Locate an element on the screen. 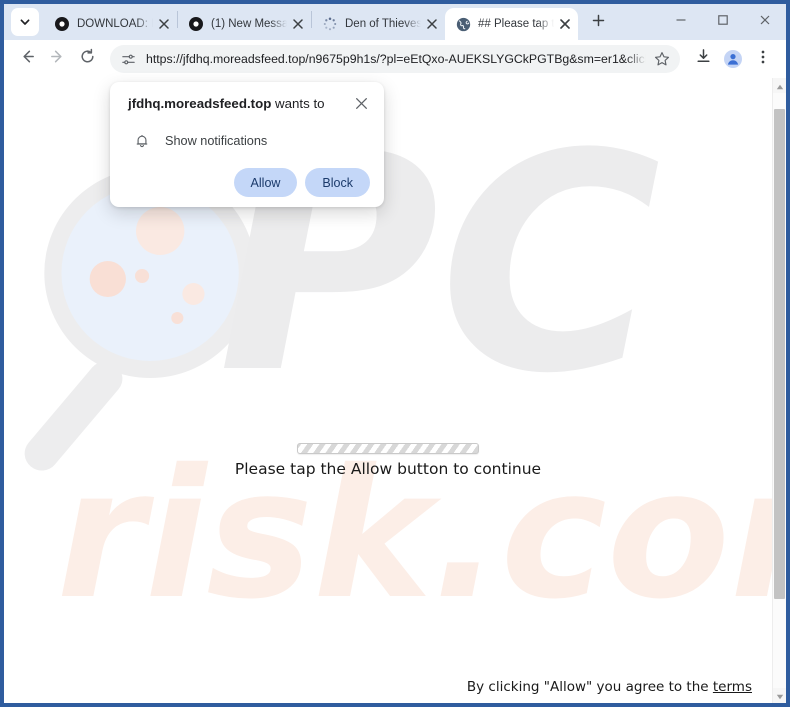 Image resolution: width=790 pixels, height=707 pixels. maximize-icon is located at coordinates (723, 22).